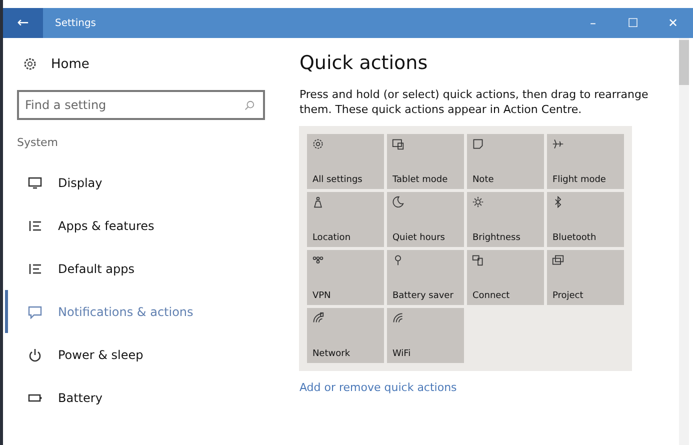 The width and height of the screenshot is (693, 445). Describe the element at coordinates (585, 219) in the screenshot. I see `quick-action-tile: Bluetooth` at that location.